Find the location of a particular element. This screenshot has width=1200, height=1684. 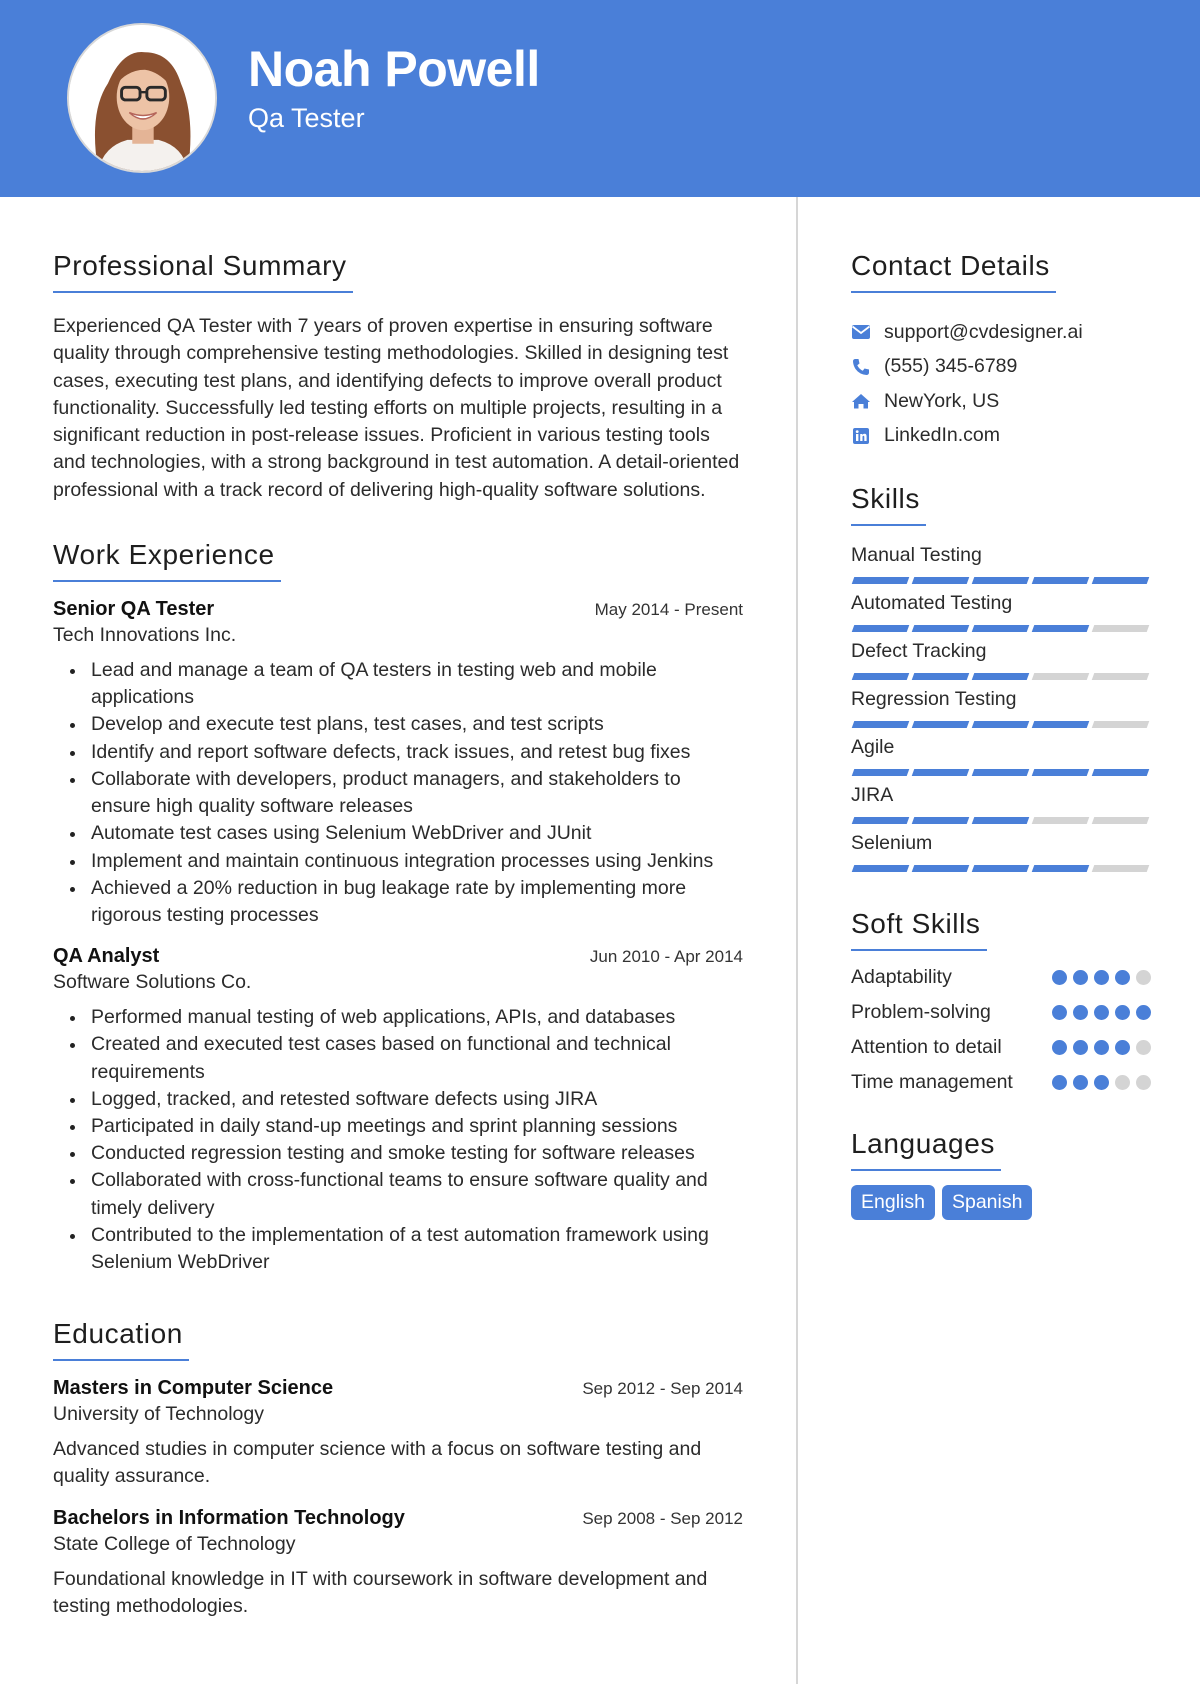

soft-skill-item: Time management is located at coordinates (1001, 1082).